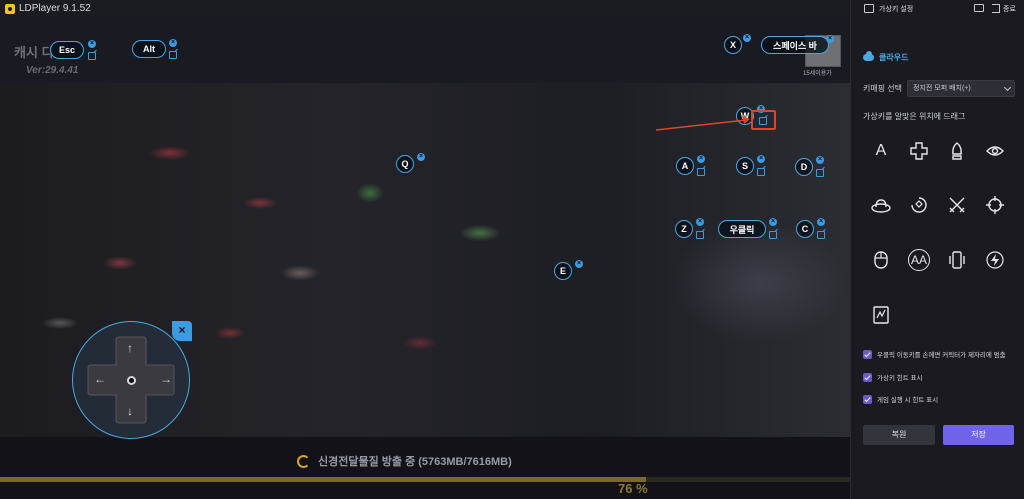 This screenshot has width=1024, height=499. I want to click on key-space-remove-icon: ×, so click(830, 39).